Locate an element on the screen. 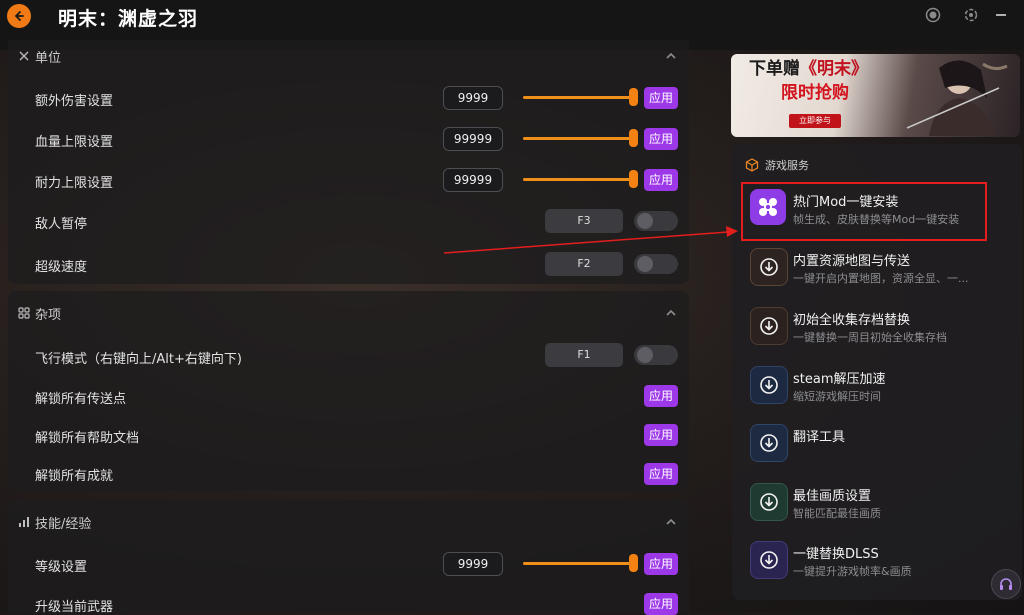 The height and width of the screenshot is (615, 1024). service-title: 内置资源地图与传送 is located at coordinates (852, 261).